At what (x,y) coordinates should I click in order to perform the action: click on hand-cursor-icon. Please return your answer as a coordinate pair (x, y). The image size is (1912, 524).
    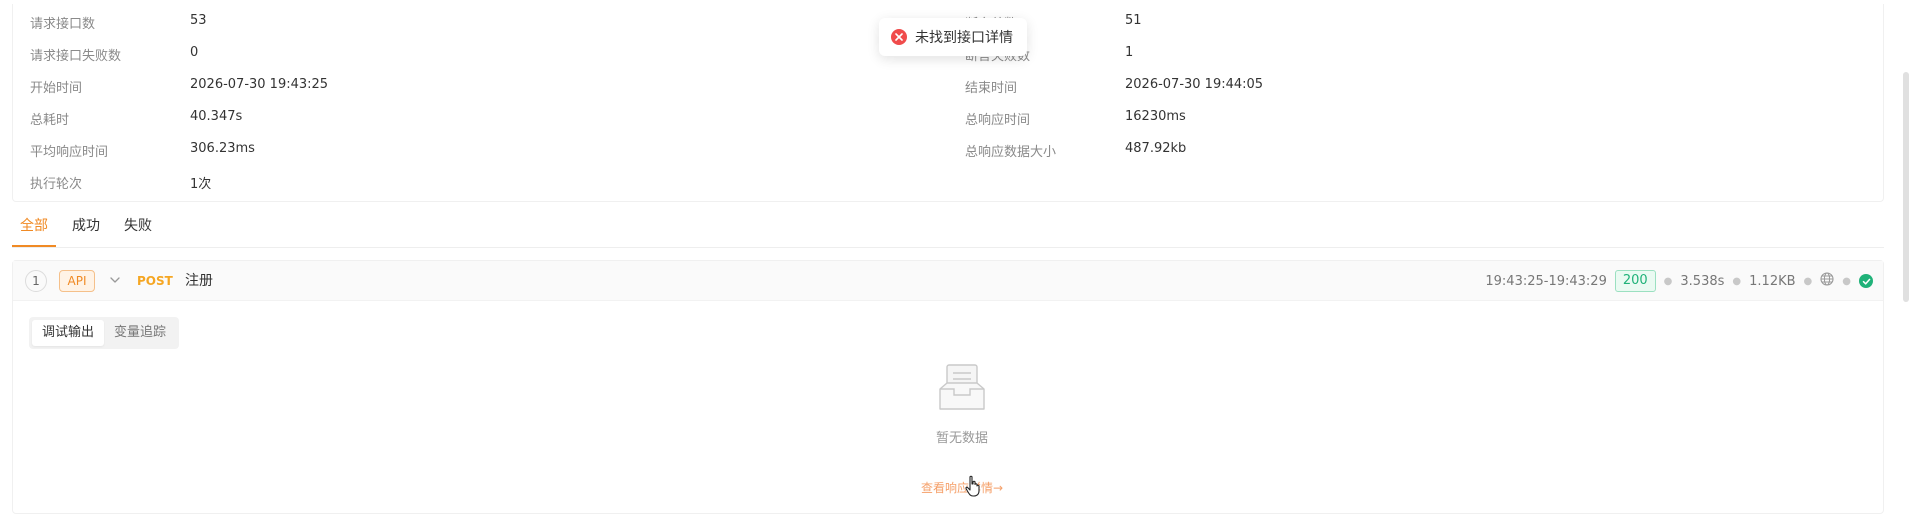
    Looking at the image, I should click on (973, 486).